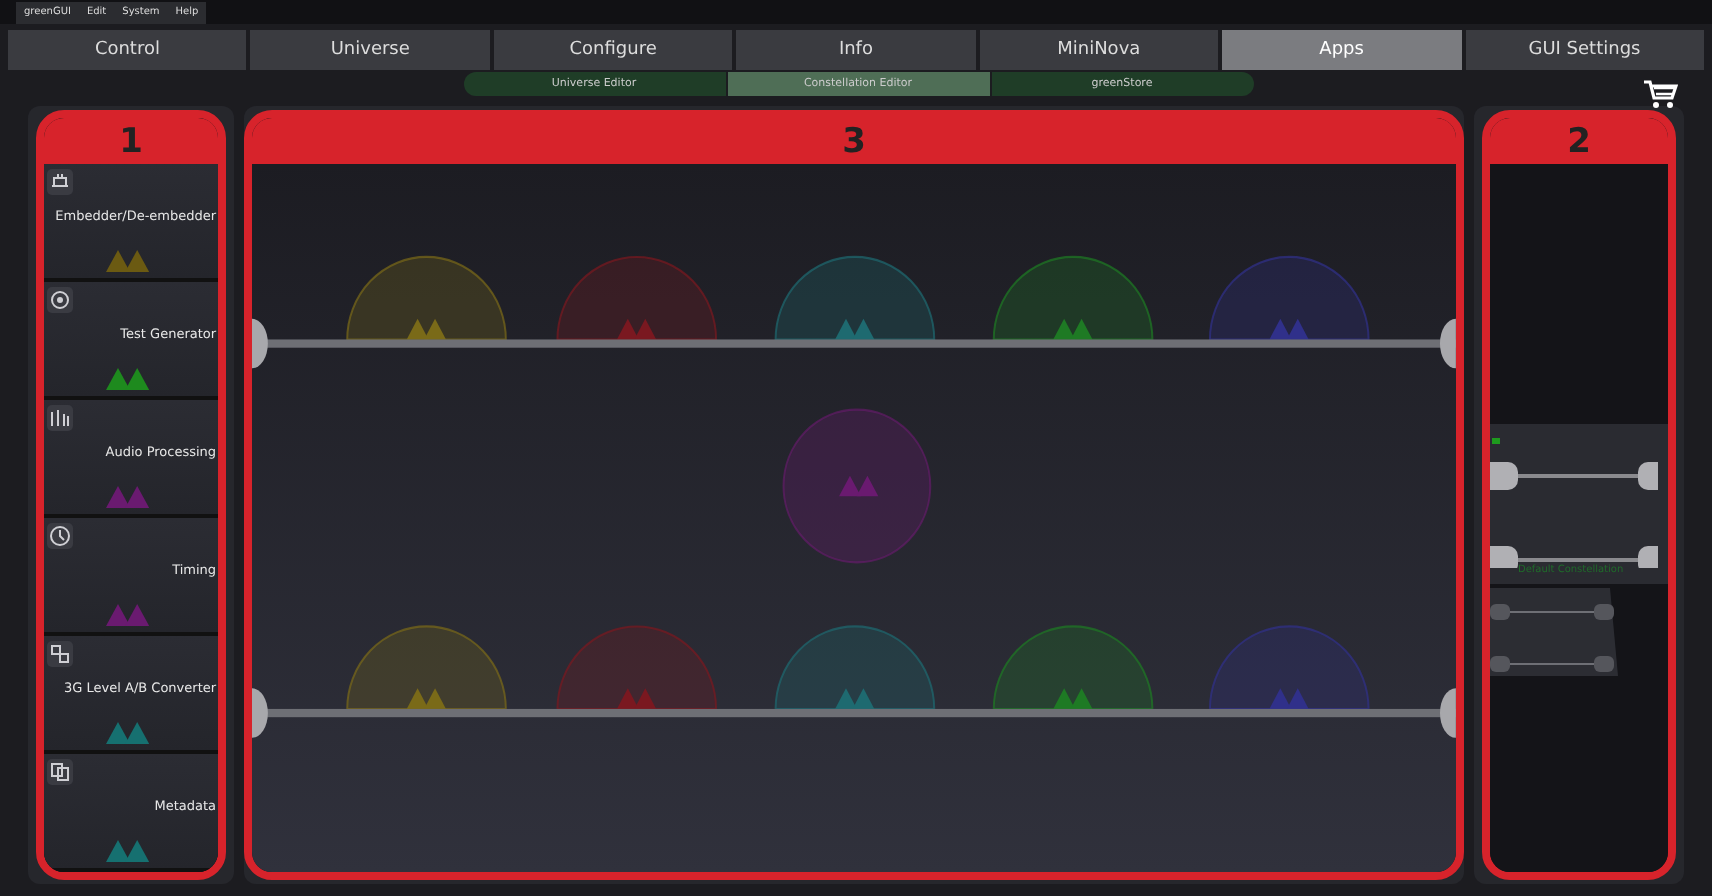 This screenshot has width=1712, height=896. I want to click on pages-icon, so click(60, 772).